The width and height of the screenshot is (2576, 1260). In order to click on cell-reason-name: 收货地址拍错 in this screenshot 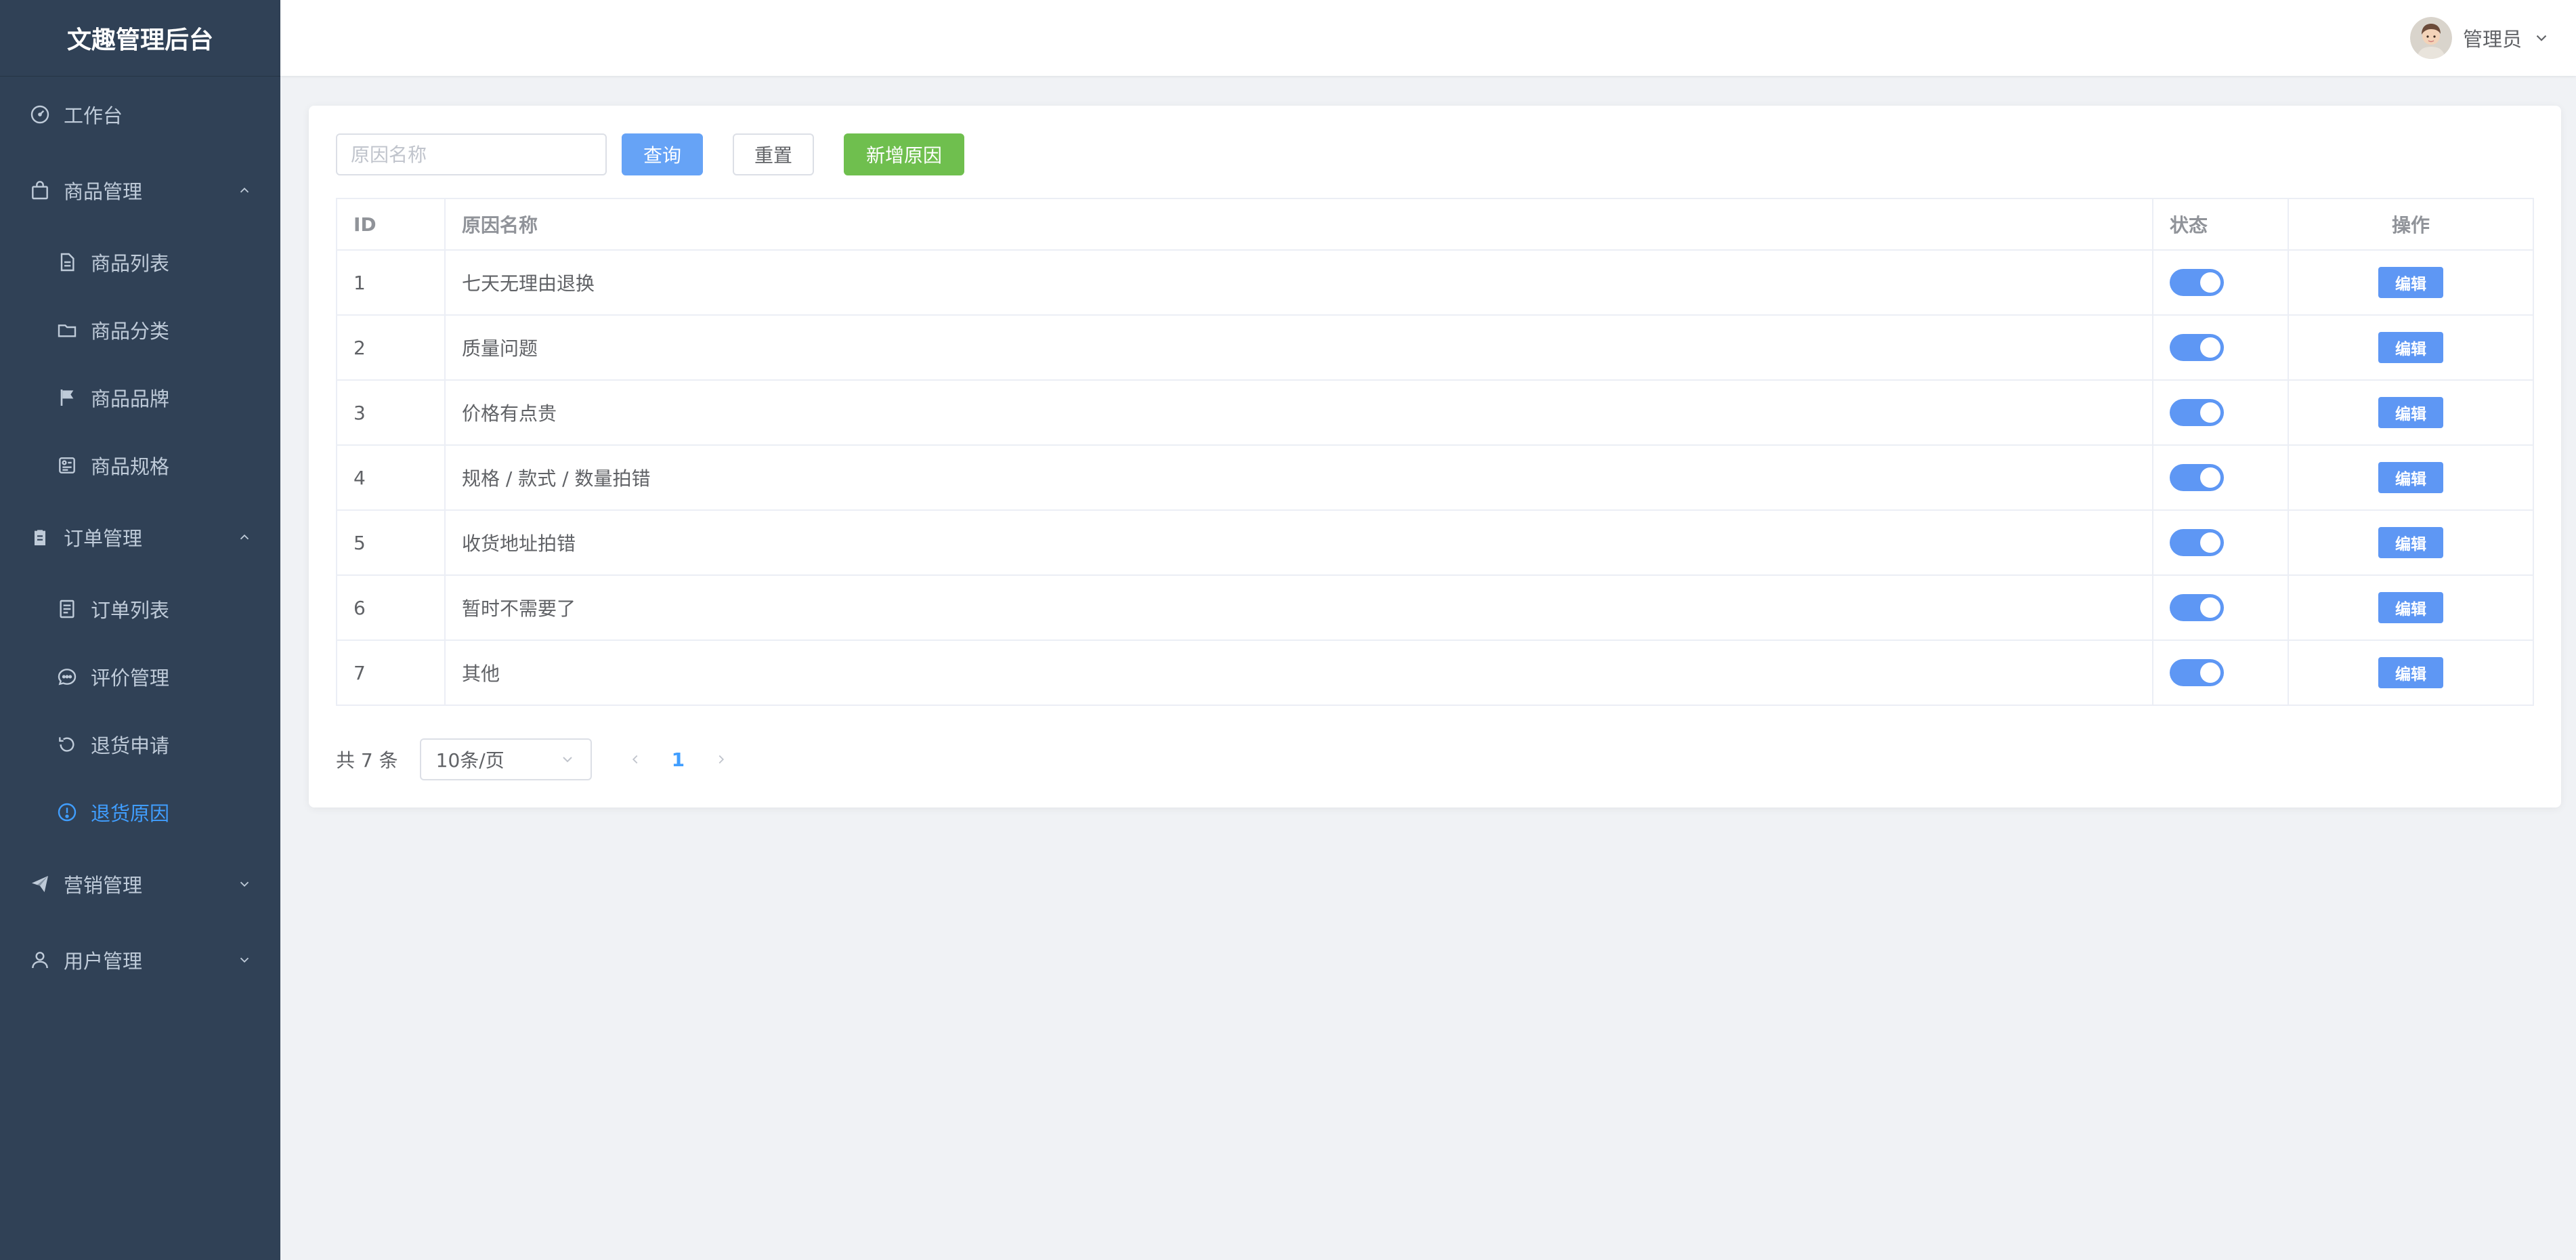, I will do `click(1298, 542)`.